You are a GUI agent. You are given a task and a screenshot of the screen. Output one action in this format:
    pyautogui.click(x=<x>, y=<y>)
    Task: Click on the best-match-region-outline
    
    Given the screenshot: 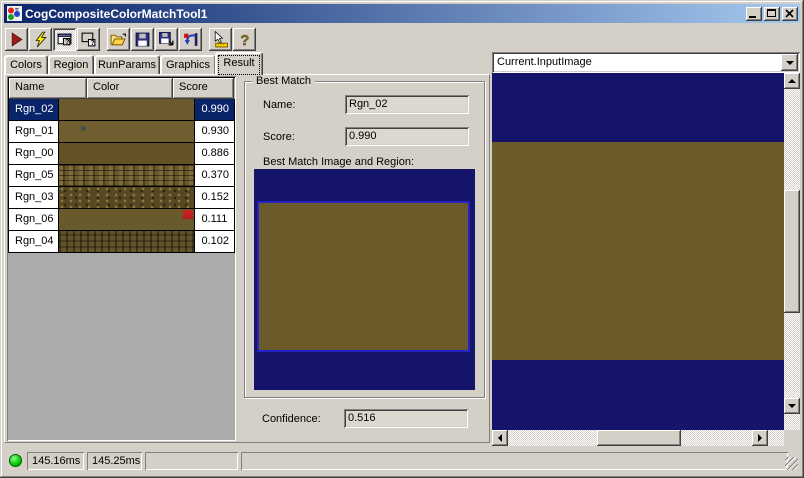 What is the action you would take?
    pyautogui.click(x=363, y=276)
    